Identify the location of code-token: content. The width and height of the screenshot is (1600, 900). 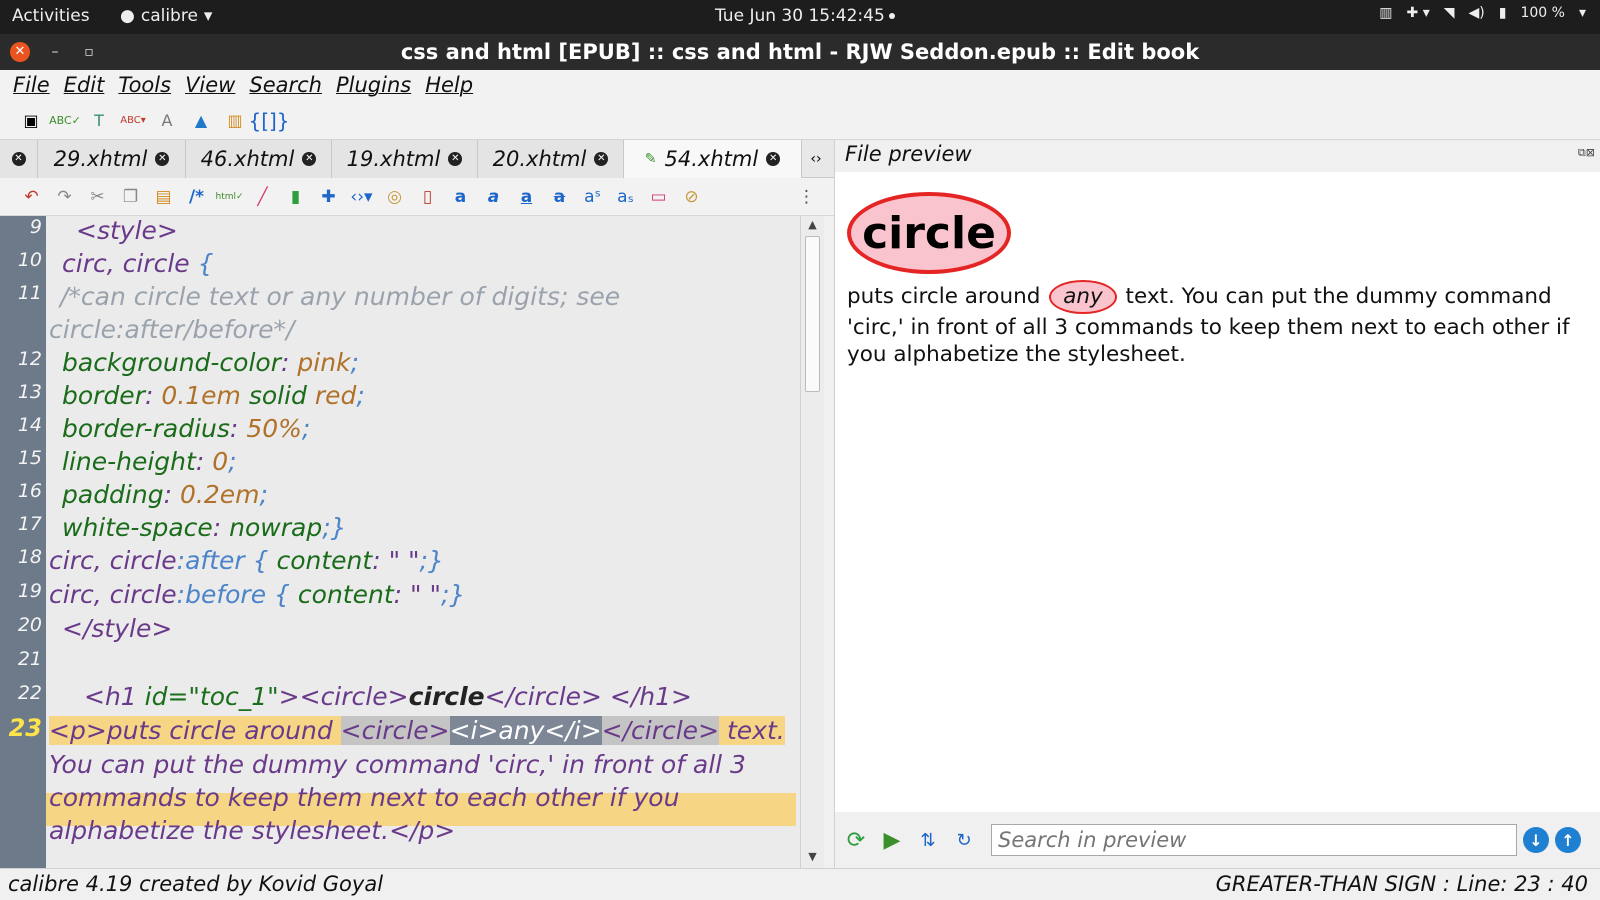
(345, 594).